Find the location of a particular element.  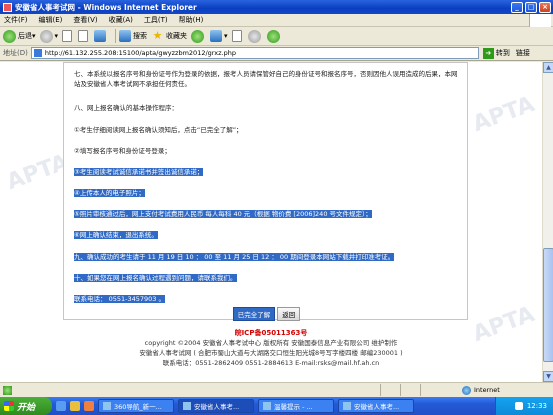

go-button: ➜ 转到 is located at coordinates (496, 53).